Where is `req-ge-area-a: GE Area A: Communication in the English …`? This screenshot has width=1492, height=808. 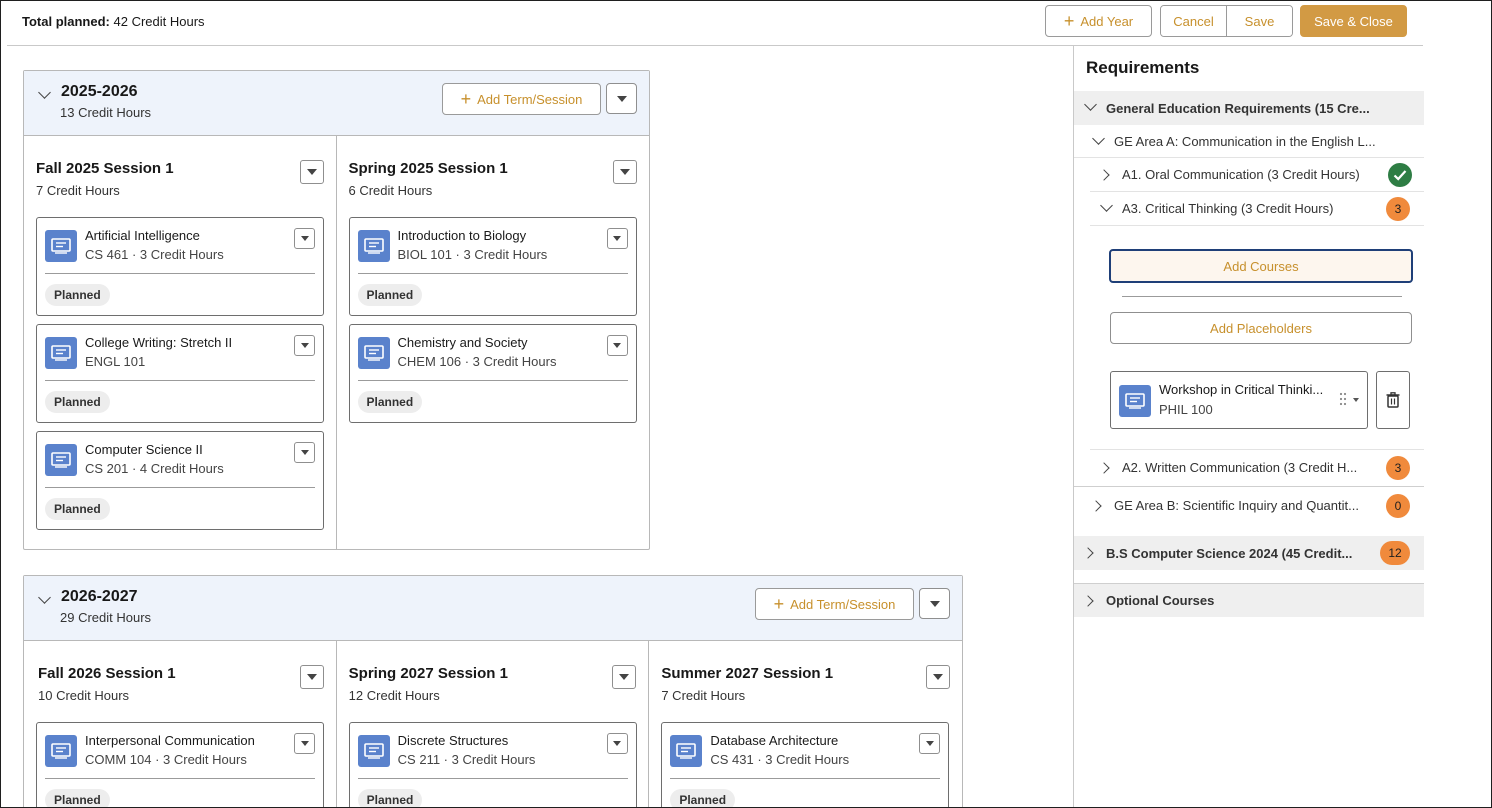 req-ge-area-a: GE Area A: Communication in the English … is located at coordinates (1249, 141).